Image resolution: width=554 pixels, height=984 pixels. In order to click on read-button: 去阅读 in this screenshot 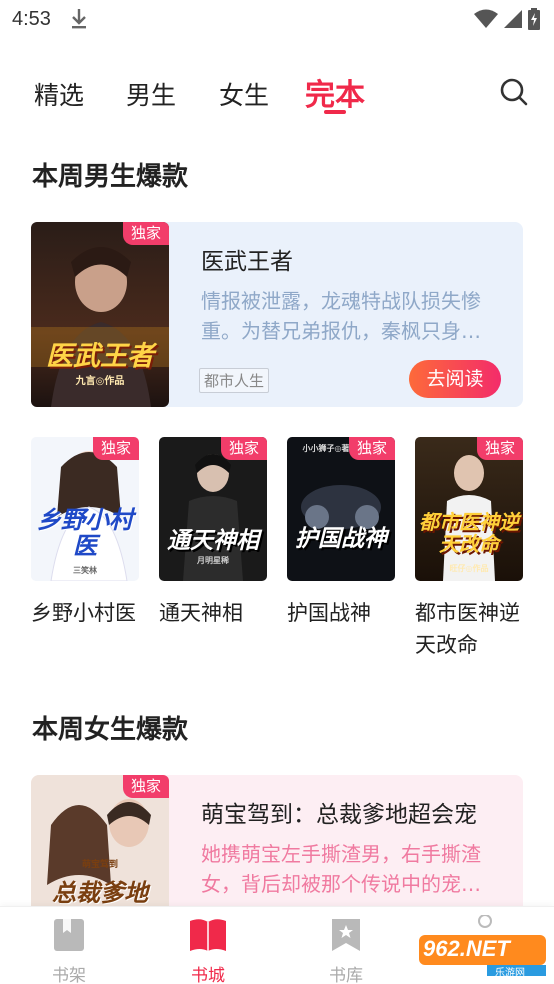, I will do `click(455, 379)`.